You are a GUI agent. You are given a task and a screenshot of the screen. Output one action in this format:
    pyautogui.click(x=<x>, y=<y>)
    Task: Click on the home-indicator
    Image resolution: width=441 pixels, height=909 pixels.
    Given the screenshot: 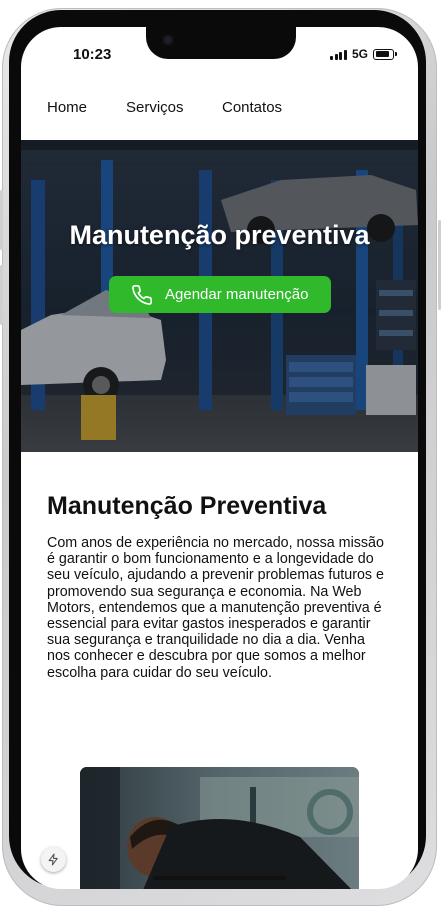 What is the action you would take?
    pyautogui.click(x=219, y=878)
    